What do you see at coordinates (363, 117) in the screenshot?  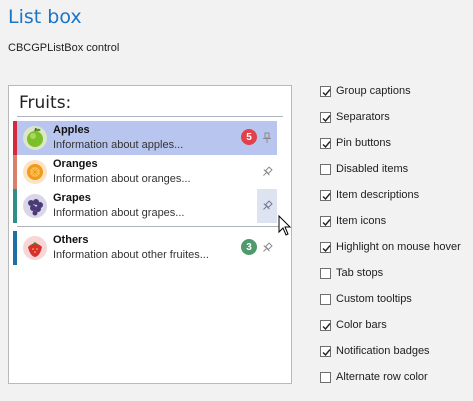 I see `option-label: Separators` at bounding box center [363, 117].